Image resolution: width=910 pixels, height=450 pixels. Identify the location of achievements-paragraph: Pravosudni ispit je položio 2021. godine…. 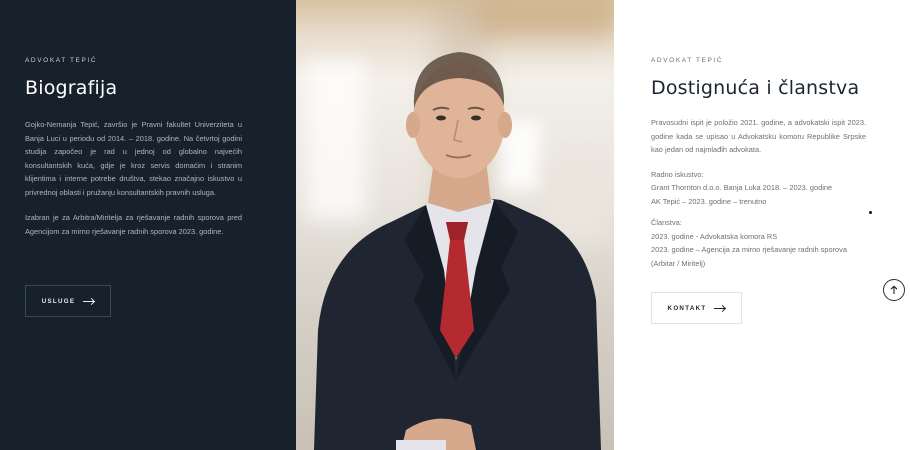
(758, 136).